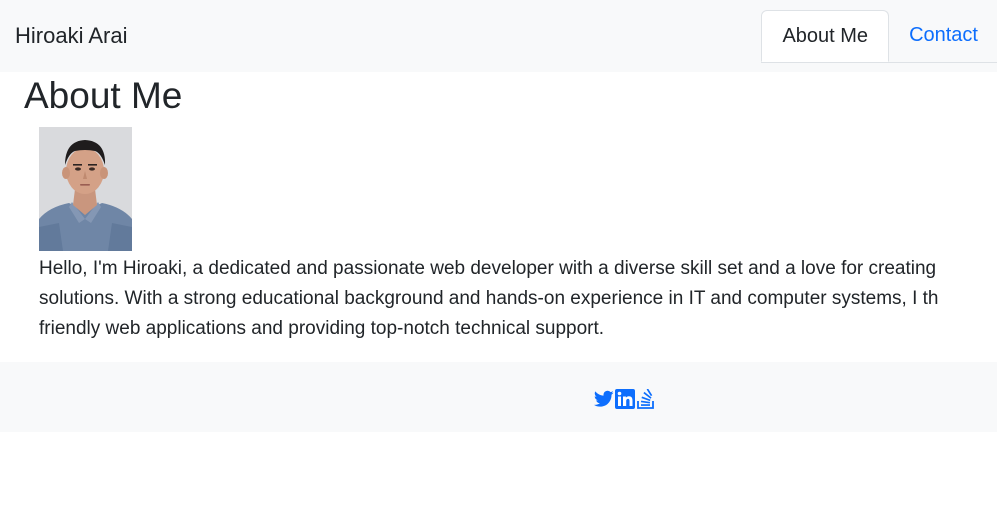 This screenshot has width=997, height=524. Describe the element at coordinates (646, 399) in the screenshot. I see `stack-overflow-icon` at that location.